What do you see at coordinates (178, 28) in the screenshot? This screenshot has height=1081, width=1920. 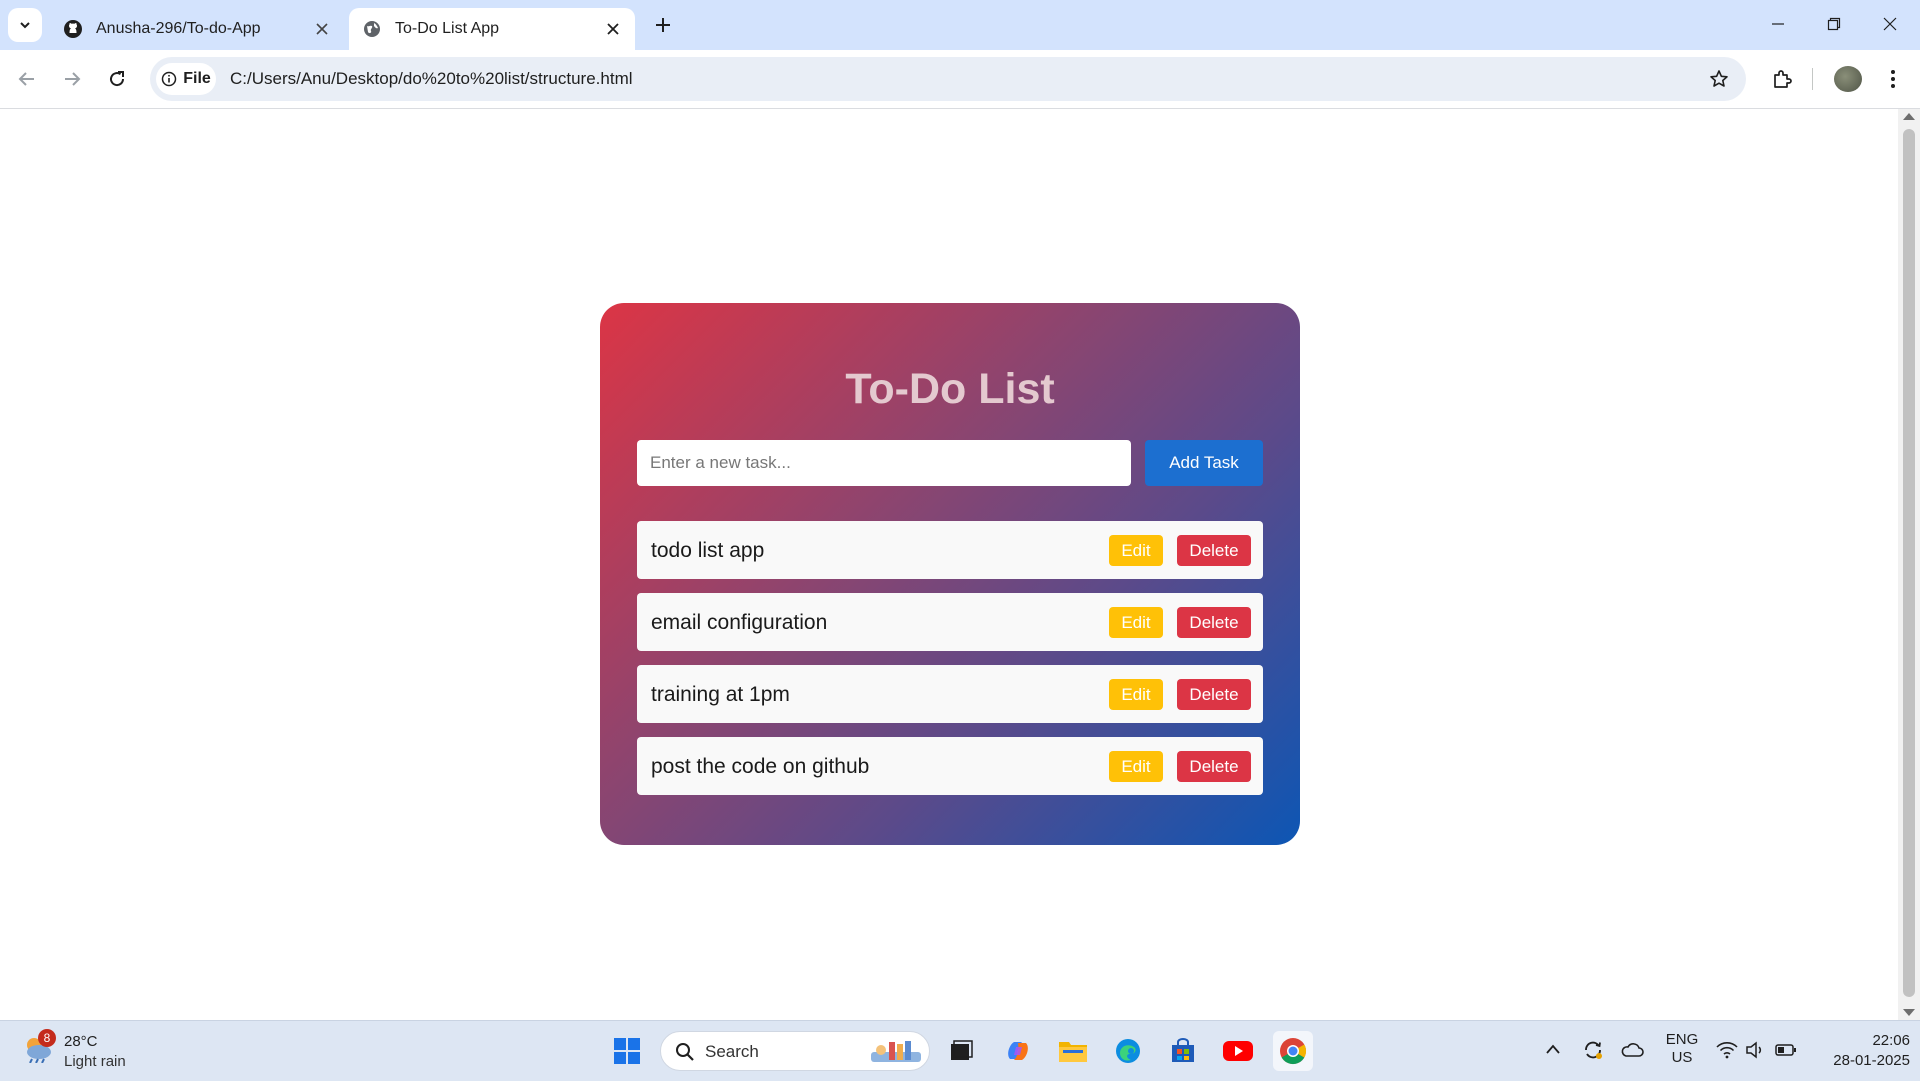 I see `tab-title: Anusha-296/To-do-App` at bounding box center [178, 28].